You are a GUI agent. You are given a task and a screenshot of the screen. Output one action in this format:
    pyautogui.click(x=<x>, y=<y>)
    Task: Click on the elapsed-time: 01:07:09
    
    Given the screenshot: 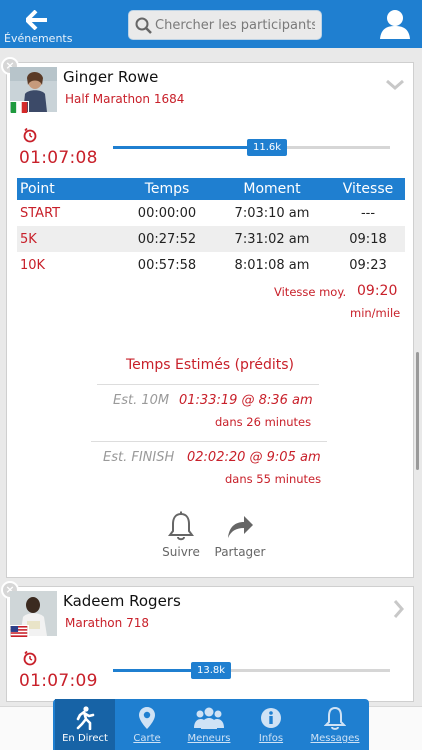 What is the action you would take?
    pyautogui.click(x=58, y=681)
    